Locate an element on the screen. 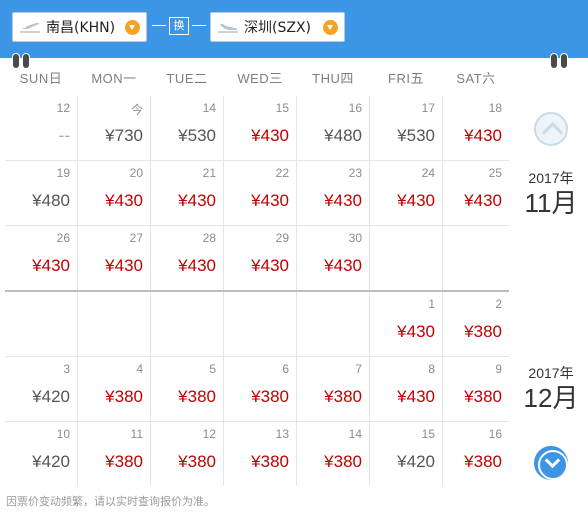  calendar-day-cell: 20 ¥430 is located at coordinates (114, 193).